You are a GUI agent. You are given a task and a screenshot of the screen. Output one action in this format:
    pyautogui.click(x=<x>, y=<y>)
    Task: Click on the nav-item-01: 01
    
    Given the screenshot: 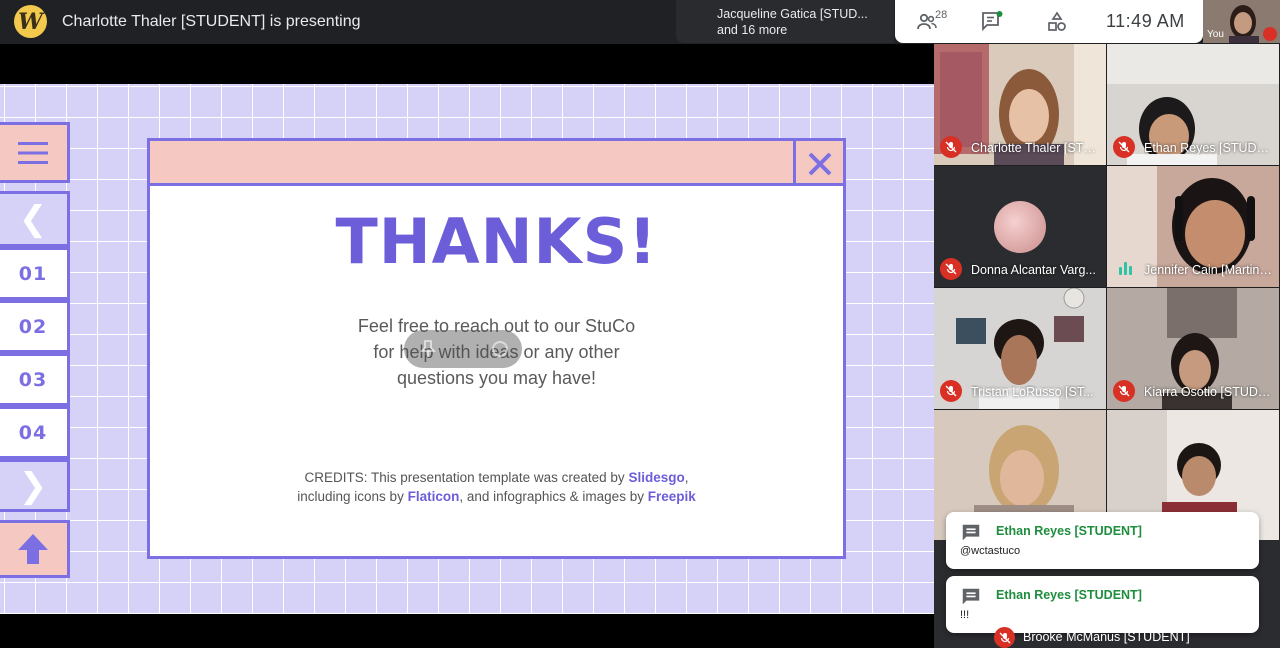 What is the action you would take?
    pyautogui.click(x=35, y=273)
    